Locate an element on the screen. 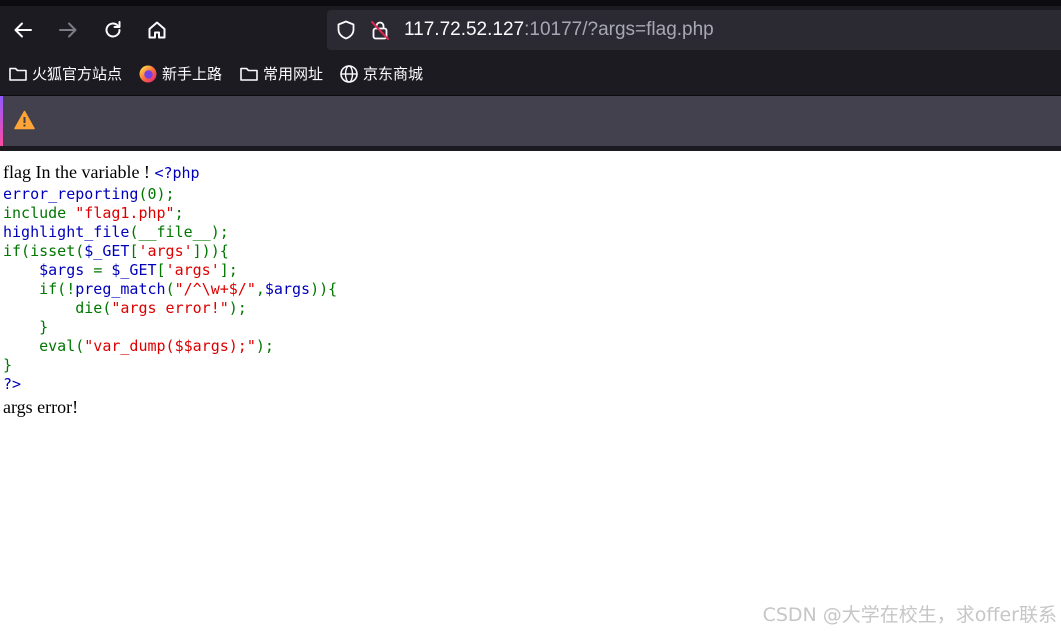  code-line-11: ?> is located at coordinates (12, 384).